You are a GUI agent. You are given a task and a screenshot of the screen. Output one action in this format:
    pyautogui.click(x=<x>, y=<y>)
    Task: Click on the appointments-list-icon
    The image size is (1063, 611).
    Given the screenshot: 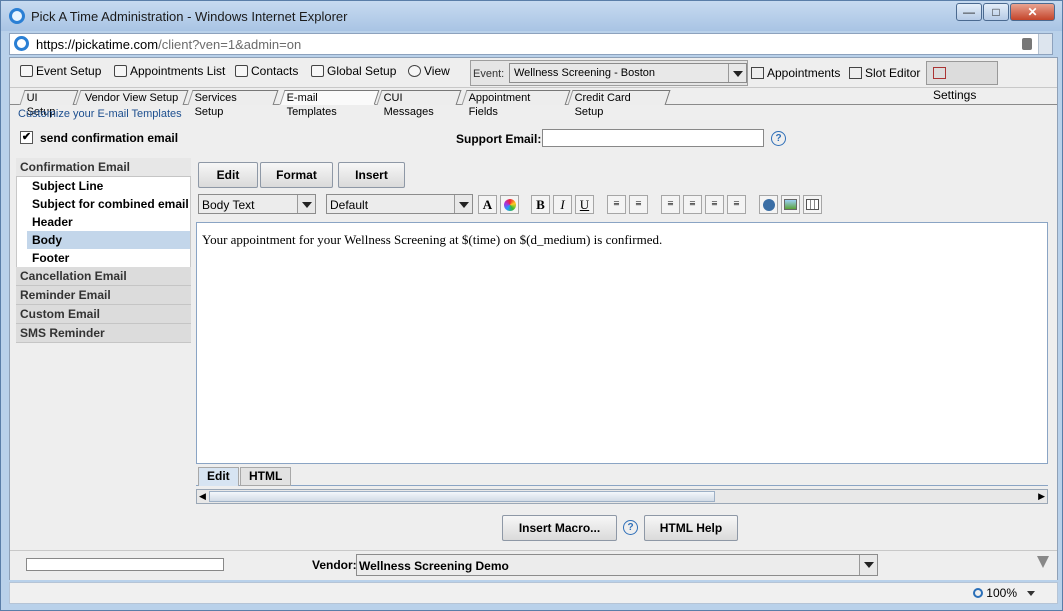 What is the action you would take?
    pyautogui.click(x=120, y=71)
    